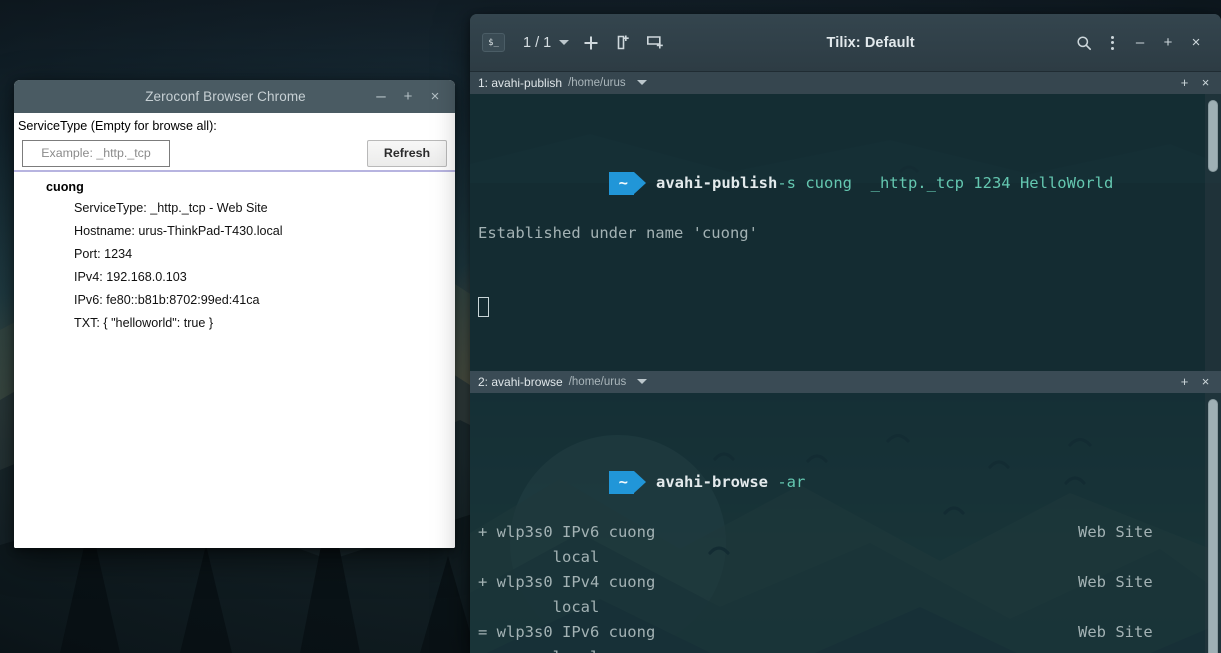 The height and width of the screenshot is (653, 1221). What do you see at coordinates (849, 632) in the screenshot?
I see `terminal-line: = wlp3s0 IPv6 cuong Web Site` at bounding box center [849, 632].